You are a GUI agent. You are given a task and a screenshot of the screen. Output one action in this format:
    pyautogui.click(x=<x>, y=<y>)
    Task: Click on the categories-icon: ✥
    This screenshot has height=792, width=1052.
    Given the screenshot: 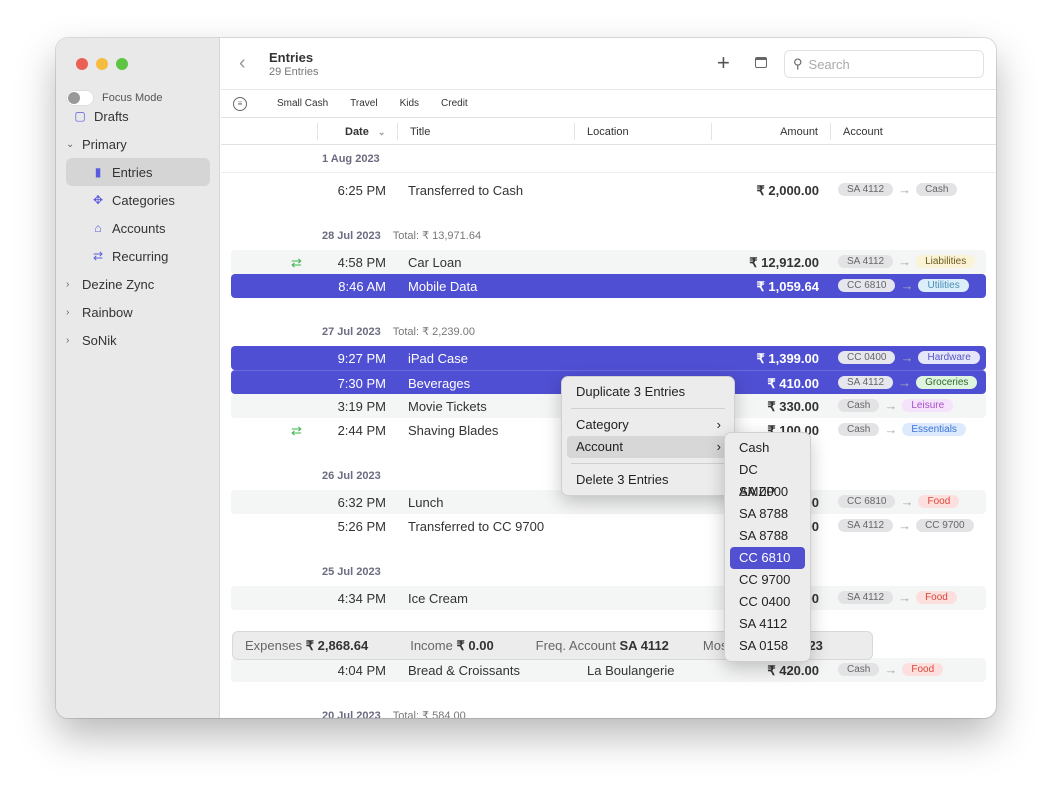 What is the action you would take?
    pyautogui.click(x=98, y=200)
    